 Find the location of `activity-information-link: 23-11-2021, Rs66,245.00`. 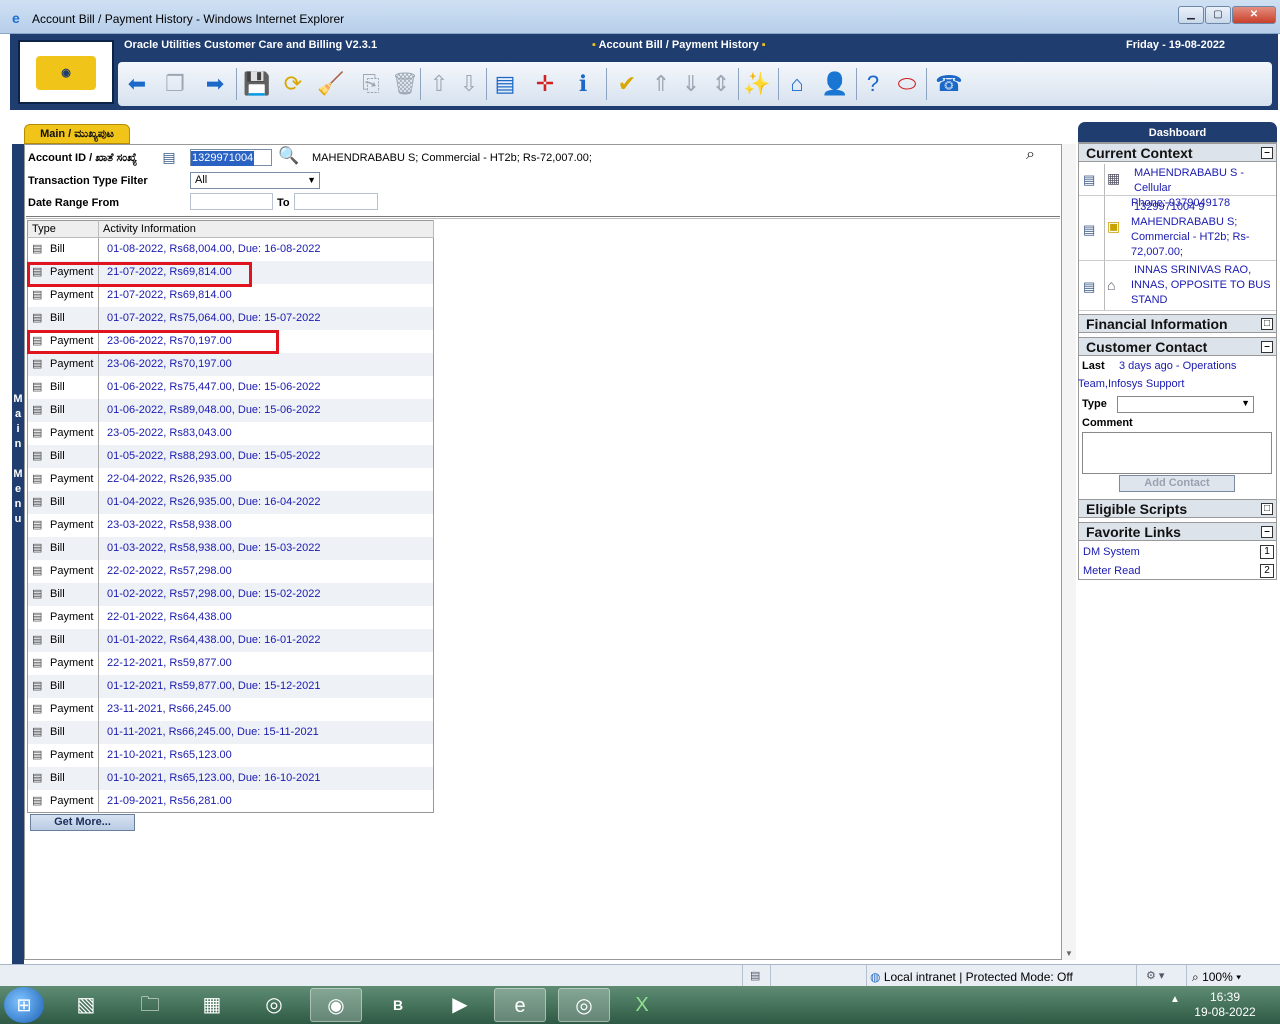

activity-information-link: 23-11-2021, Rs66,245.00 is located at coordinates (266, 709).